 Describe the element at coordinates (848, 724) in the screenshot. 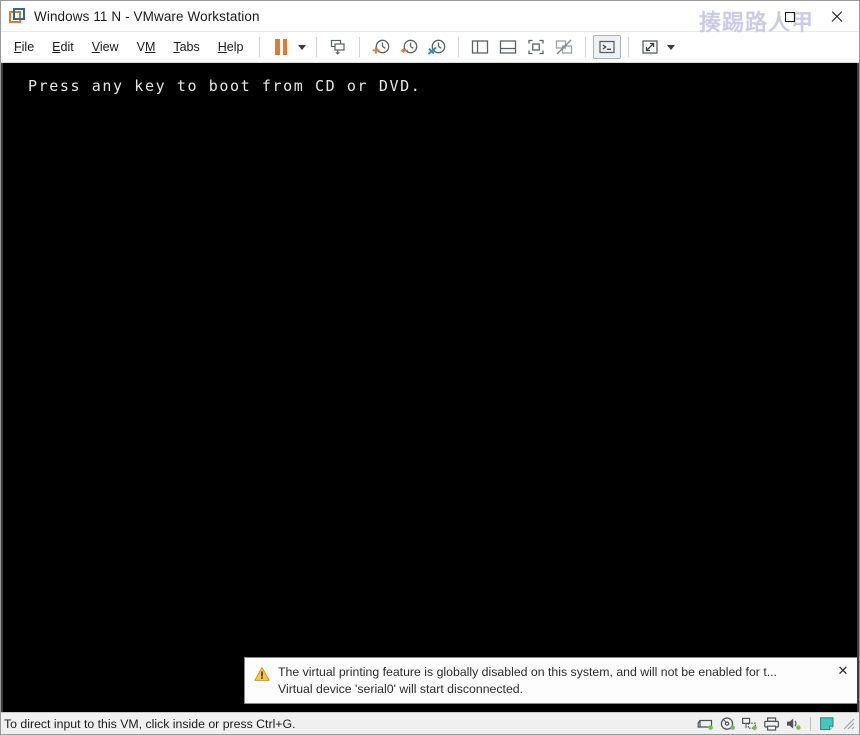

I see `resize-grip-icon` at that location.